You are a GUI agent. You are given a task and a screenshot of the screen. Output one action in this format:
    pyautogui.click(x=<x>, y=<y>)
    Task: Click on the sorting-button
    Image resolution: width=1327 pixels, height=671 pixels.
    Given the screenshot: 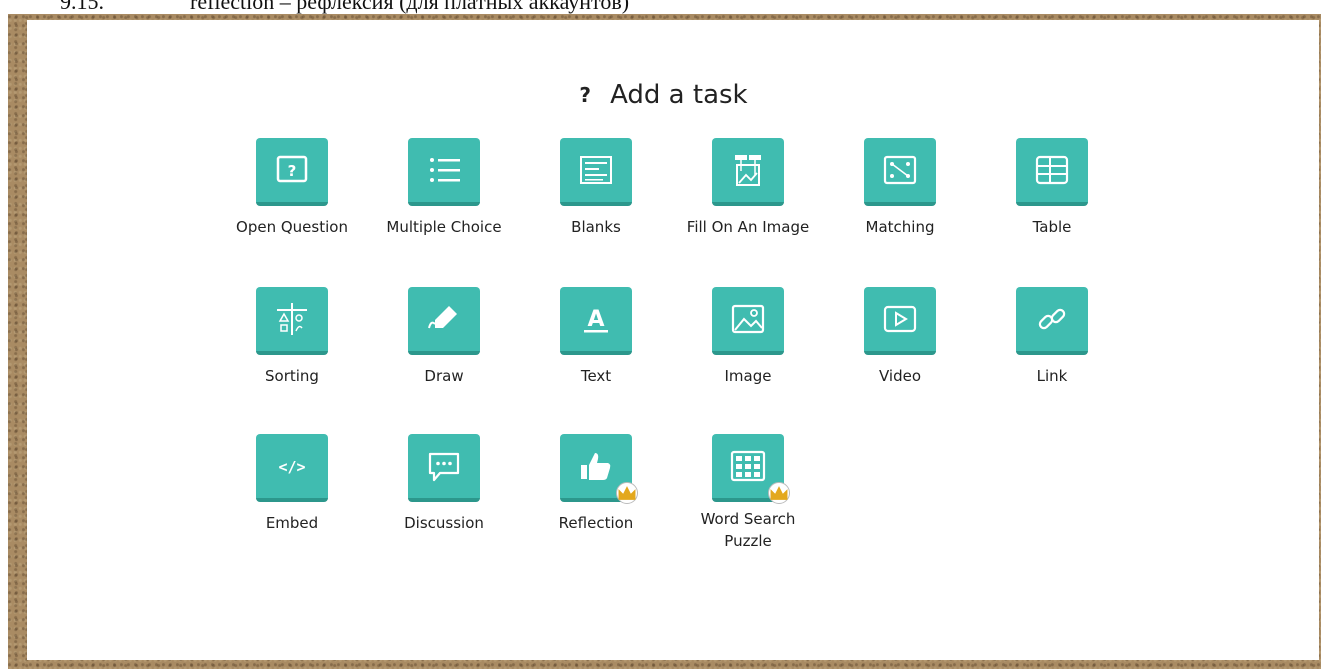 What is the action you would take?
    pyautogui.click(x=292, y=321)
    